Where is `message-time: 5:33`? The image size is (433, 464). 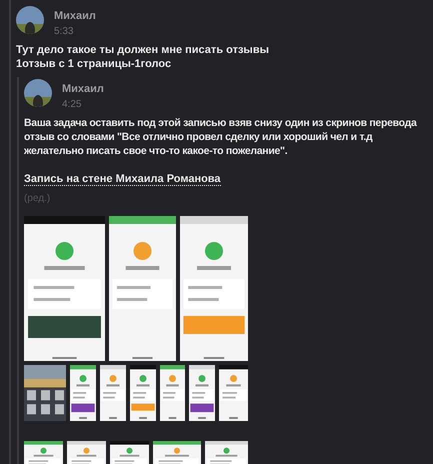
message-time: 5:33 is located at coordinates (64, 32).